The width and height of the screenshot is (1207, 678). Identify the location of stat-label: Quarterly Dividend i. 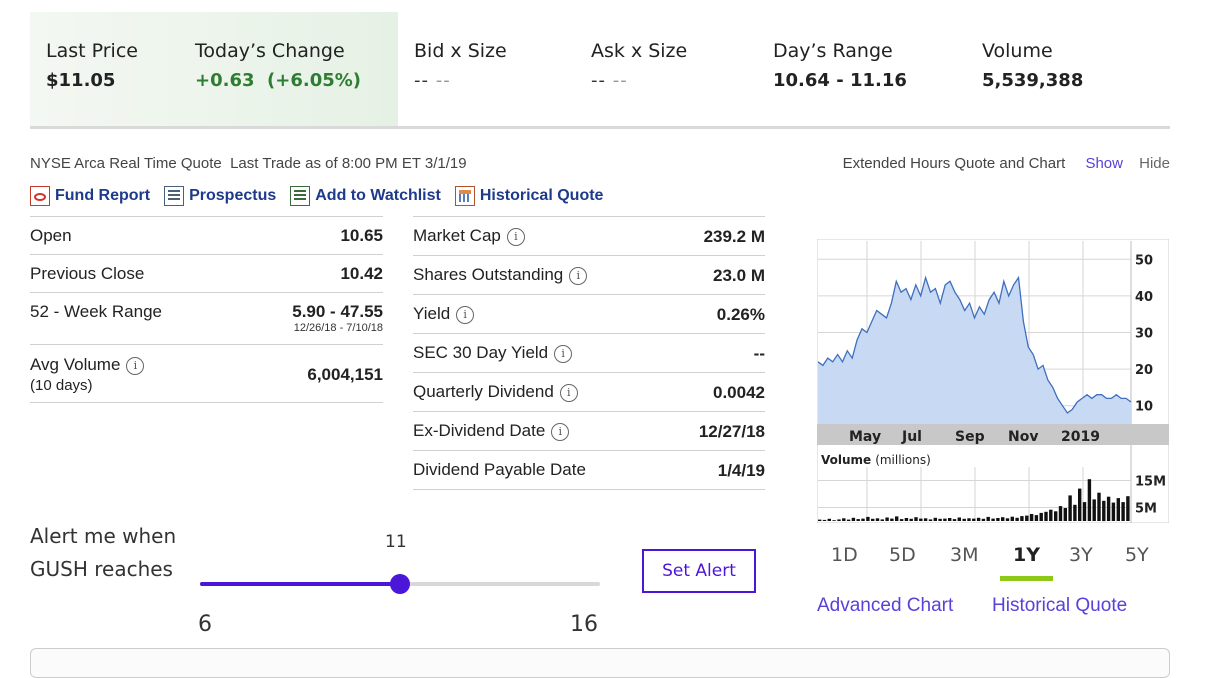
(495, 392).